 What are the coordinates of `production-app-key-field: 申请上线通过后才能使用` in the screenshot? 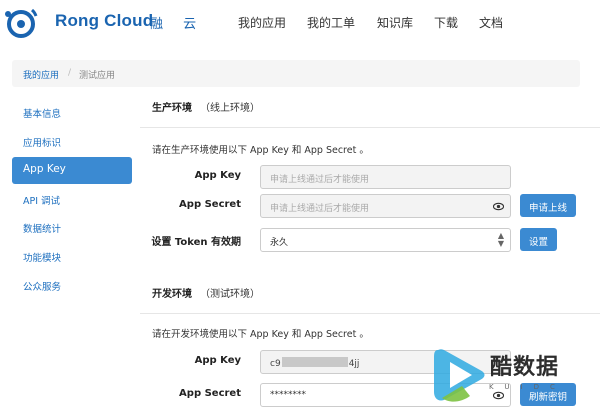 It's located at (385, 177).